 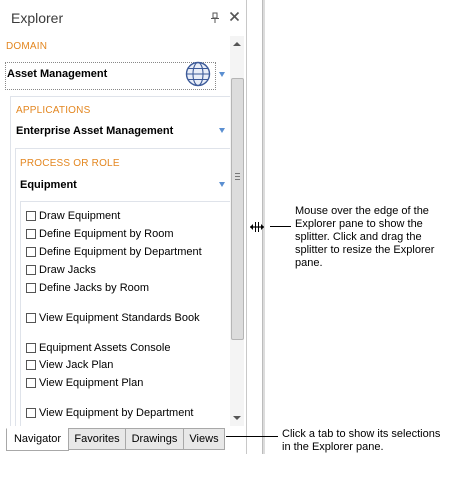 I want to click on task-item: View Jack Plan, so click(x=69, y=365).